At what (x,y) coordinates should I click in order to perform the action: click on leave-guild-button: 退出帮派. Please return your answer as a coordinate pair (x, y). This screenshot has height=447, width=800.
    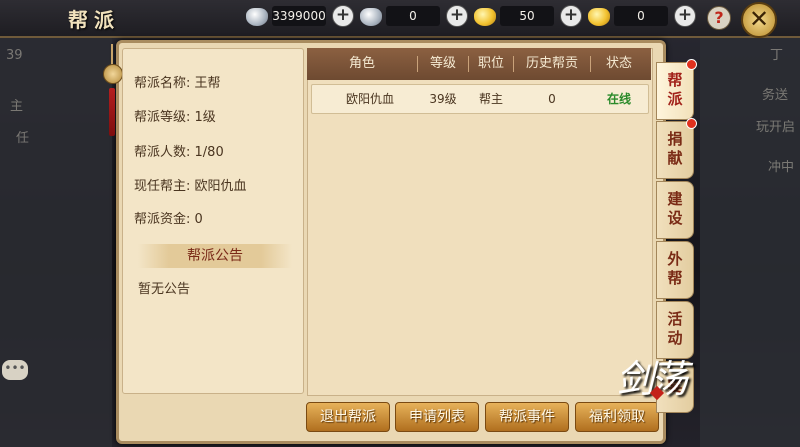
    Looking at the image, I should click on (348, 417).